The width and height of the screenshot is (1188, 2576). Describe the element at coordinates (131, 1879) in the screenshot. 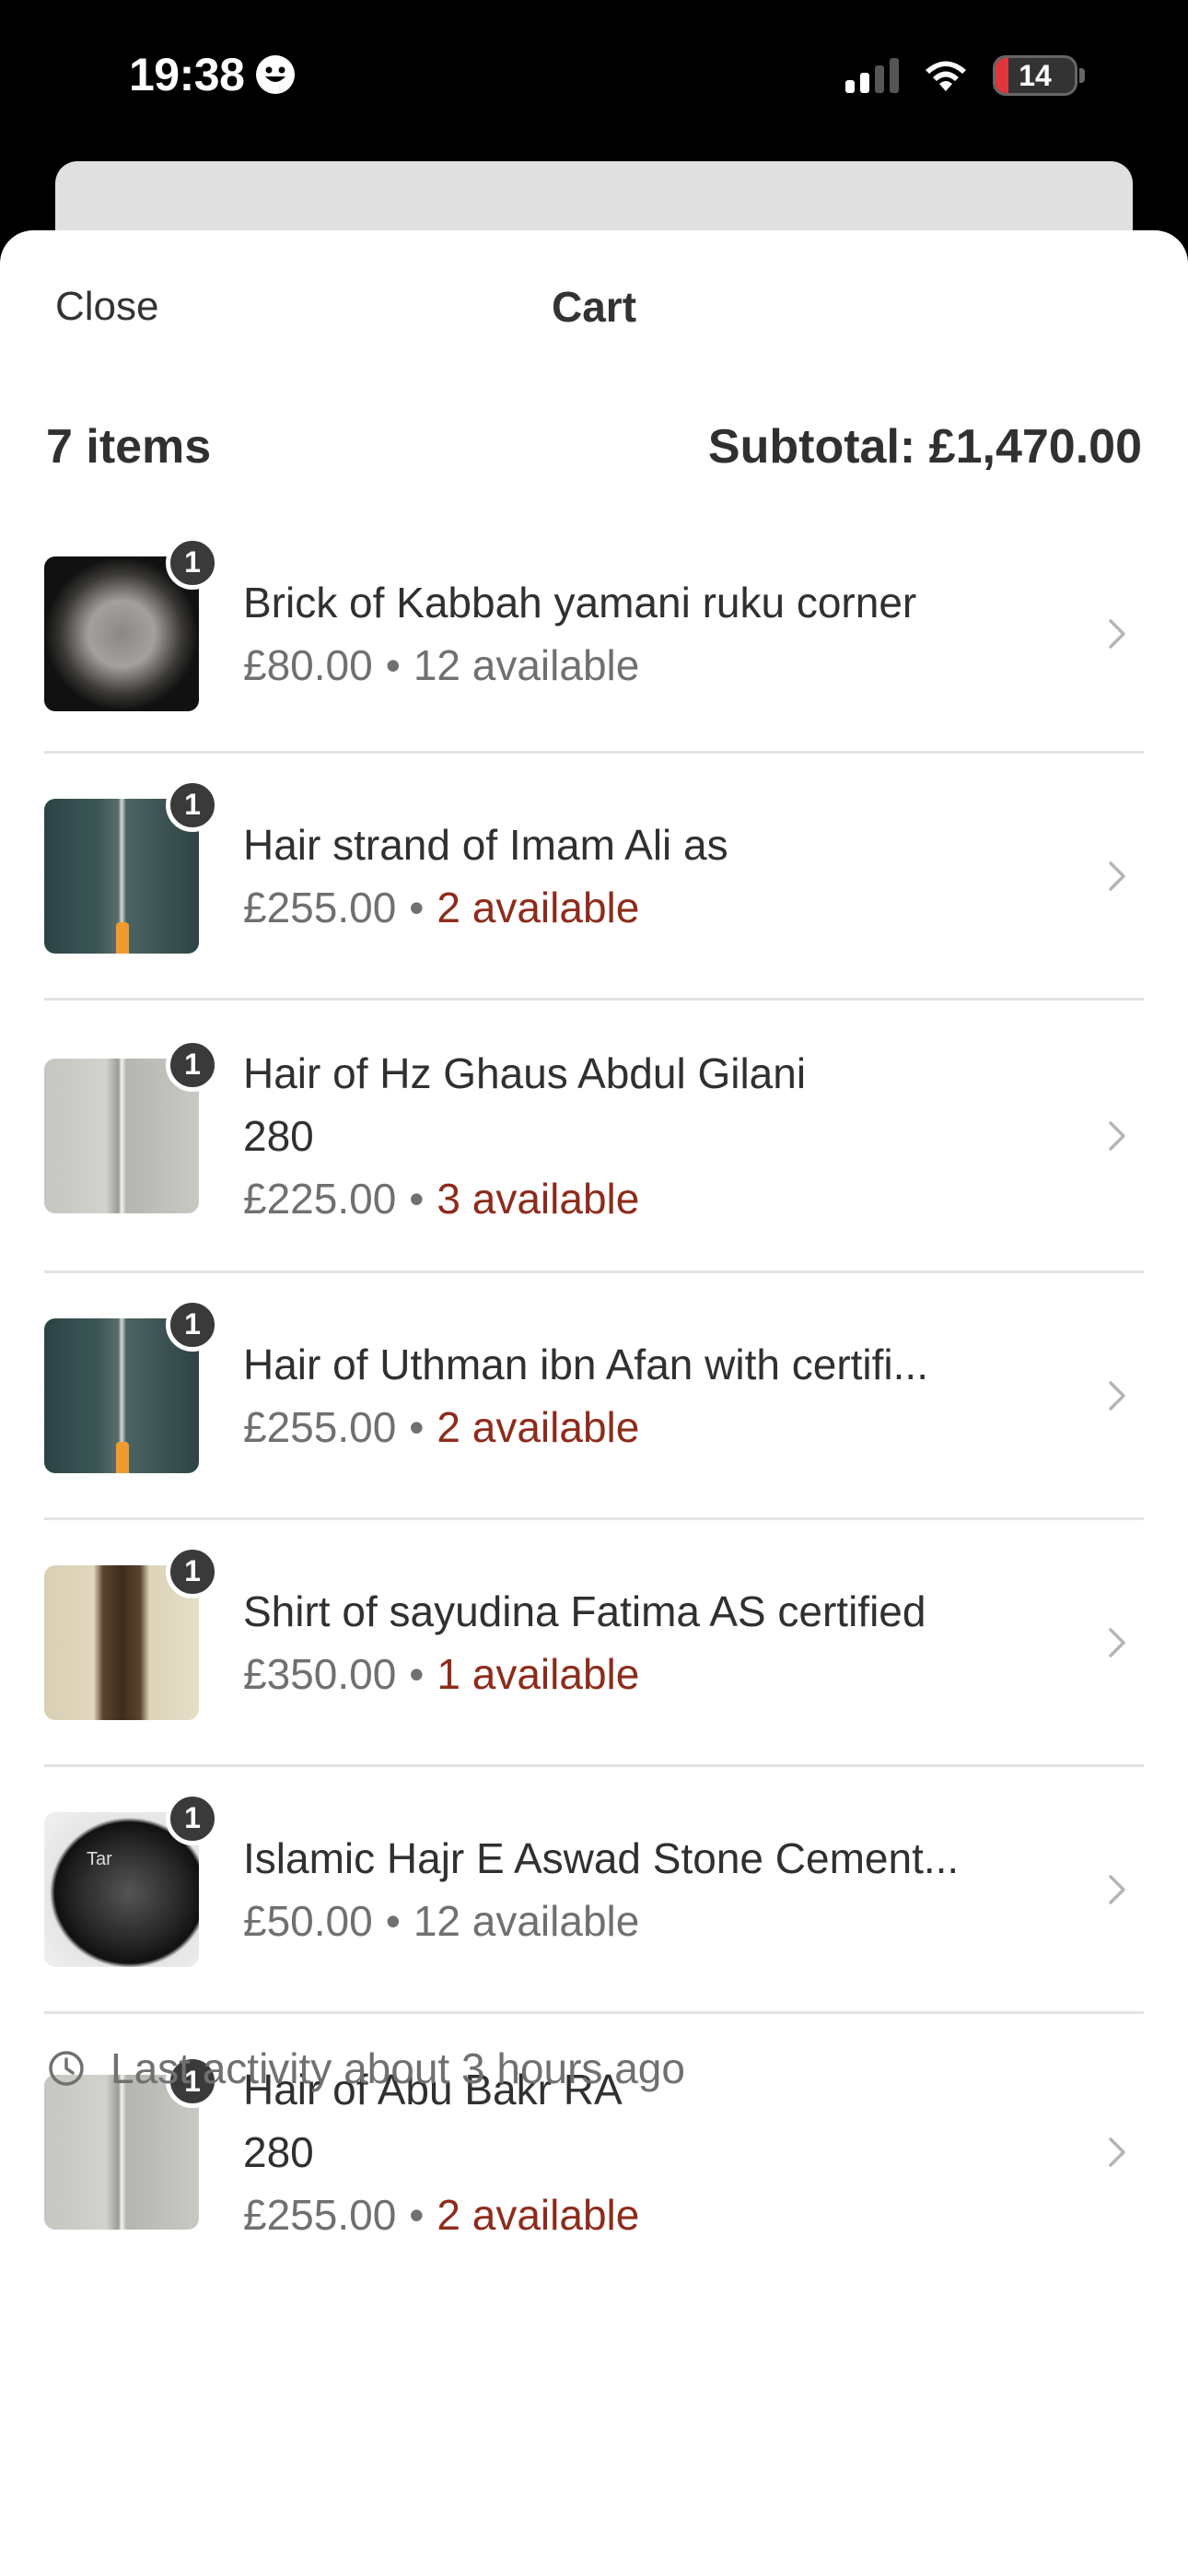

I see `item-thumbnail-wrap: Tar 1` at that location.